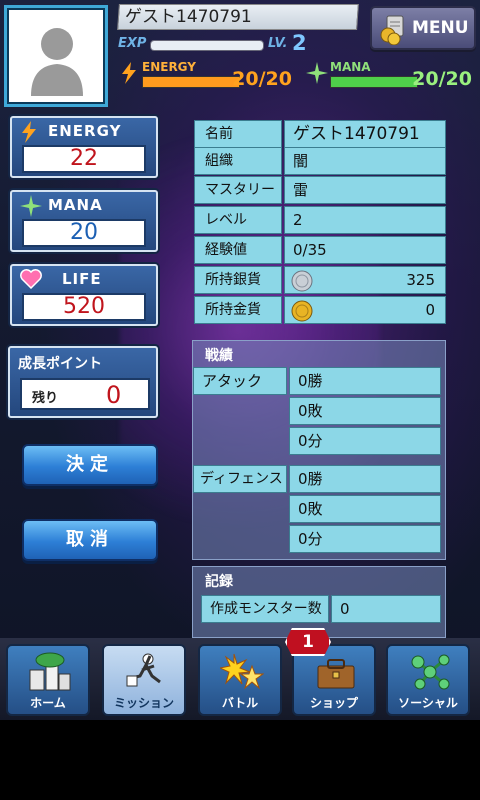 The image size is (480, 800). I want to click on monsters-created-value: 0, so click(386, 609).